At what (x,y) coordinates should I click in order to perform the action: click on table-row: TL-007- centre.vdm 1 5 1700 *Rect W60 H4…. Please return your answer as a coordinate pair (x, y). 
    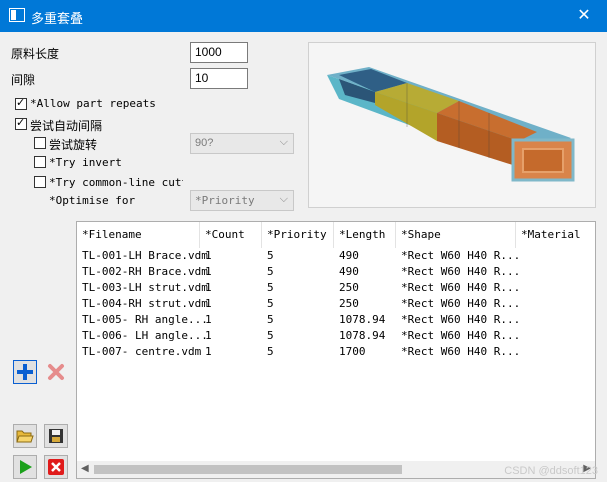
    Looking at the image, I should click on (336, 352).